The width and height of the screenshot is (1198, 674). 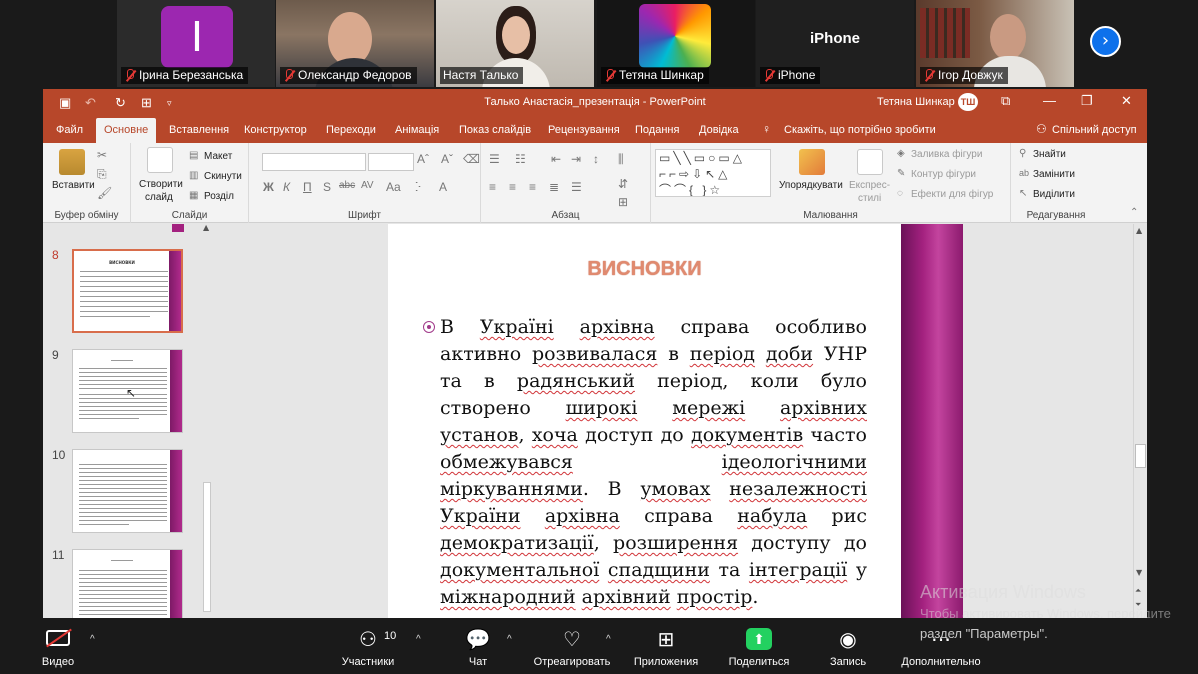 What do you see at coordinates (608, 639) in the screenshot?
I see `react-options-caret-icon: ^` at bounding box center [608, 639].